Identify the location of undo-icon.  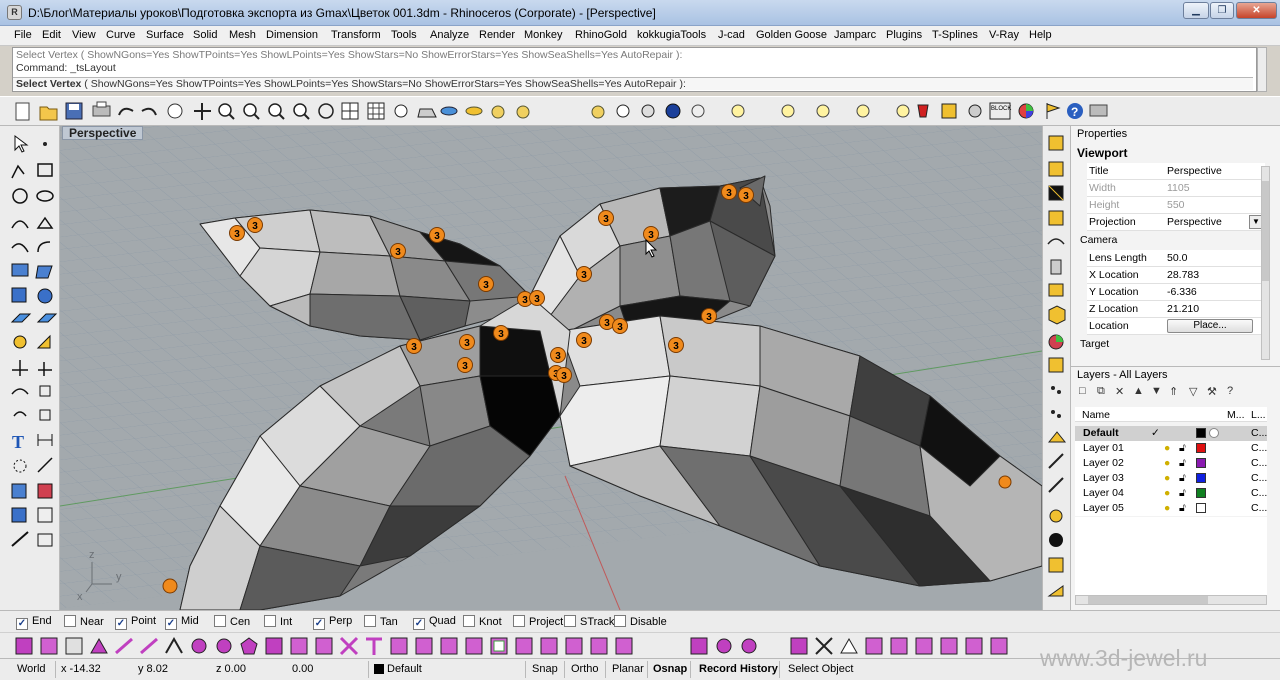
(126, 111).